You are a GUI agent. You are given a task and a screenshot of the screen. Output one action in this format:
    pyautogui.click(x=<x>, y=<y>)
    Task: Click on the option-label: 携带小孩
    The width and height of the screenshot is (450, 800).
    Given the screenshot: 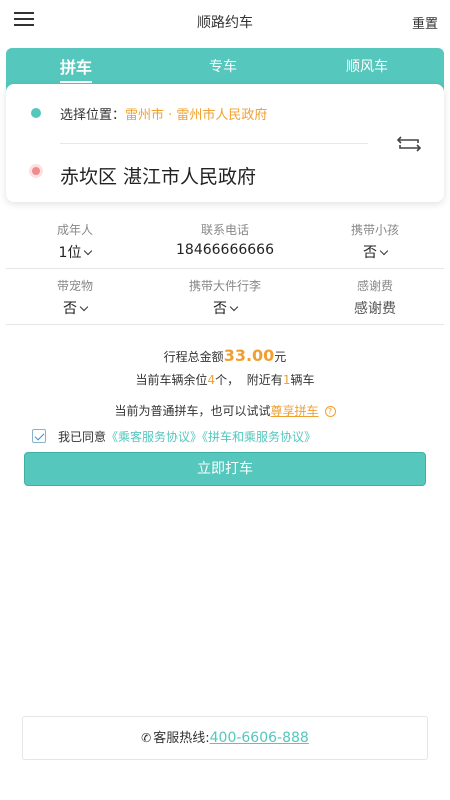 What is the action you would take?
    pyautogui.click(x=374, y=230)
    